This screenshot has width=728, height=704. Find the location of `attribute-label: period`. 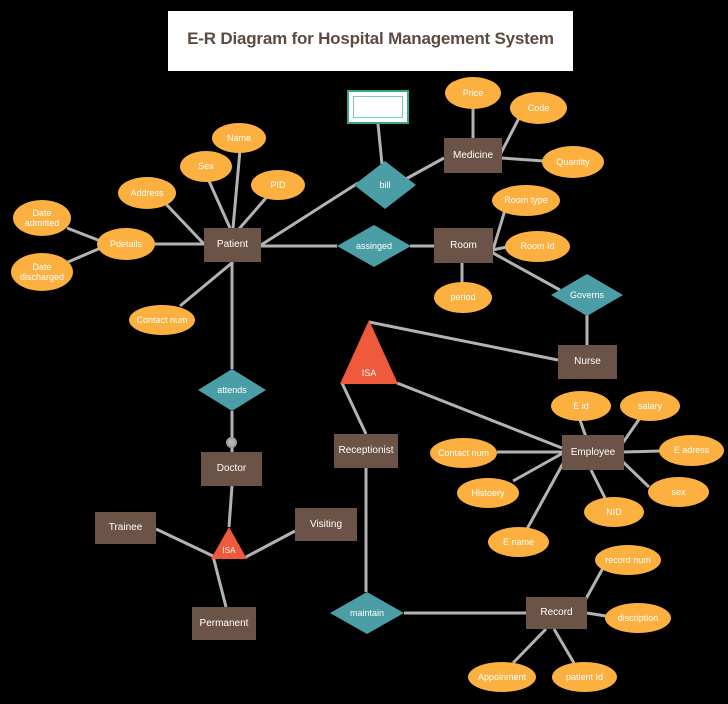

attribute-label: period is located at coordinates (463, 297).